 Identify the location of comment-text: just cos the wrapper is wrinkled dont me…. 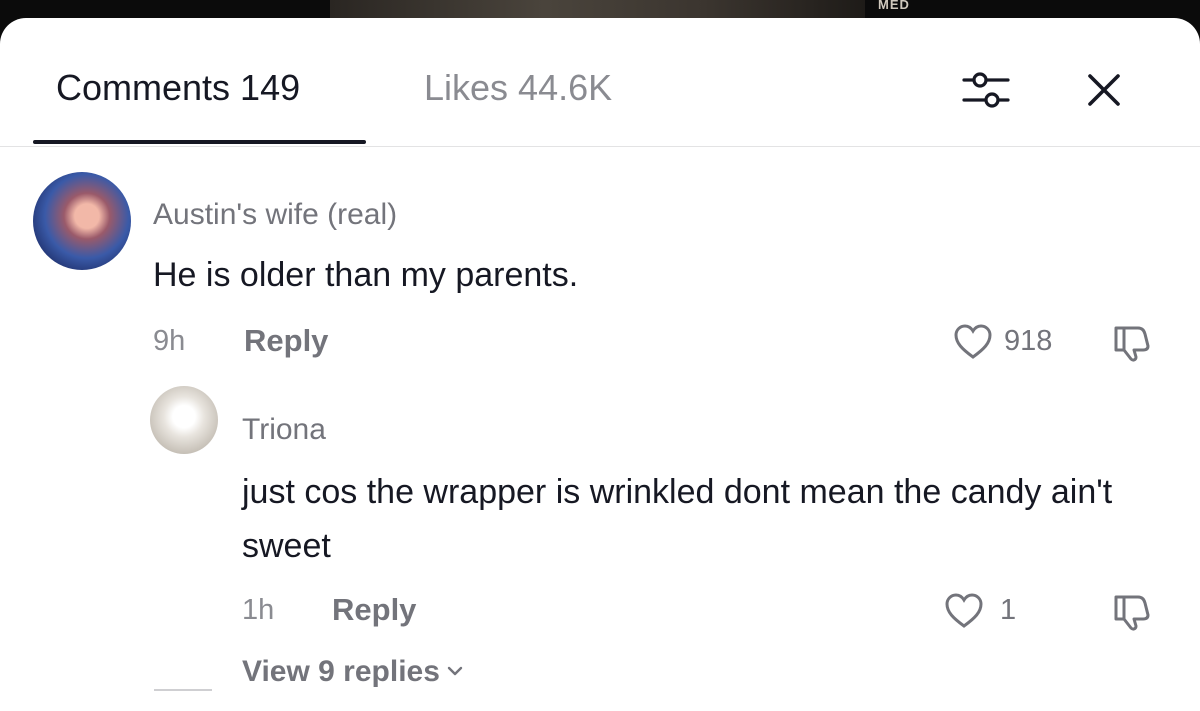
(677, 519).